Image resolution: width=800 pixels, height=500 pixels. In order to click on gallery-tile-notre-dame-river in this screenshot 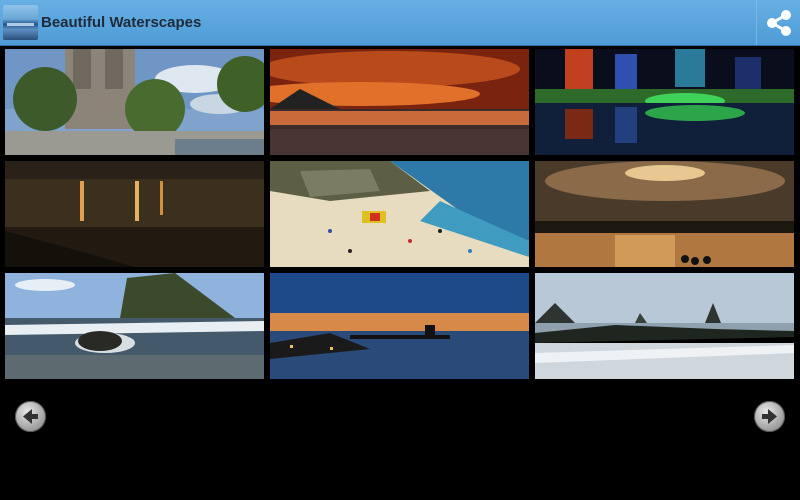, I will do `click(134, 102)`.